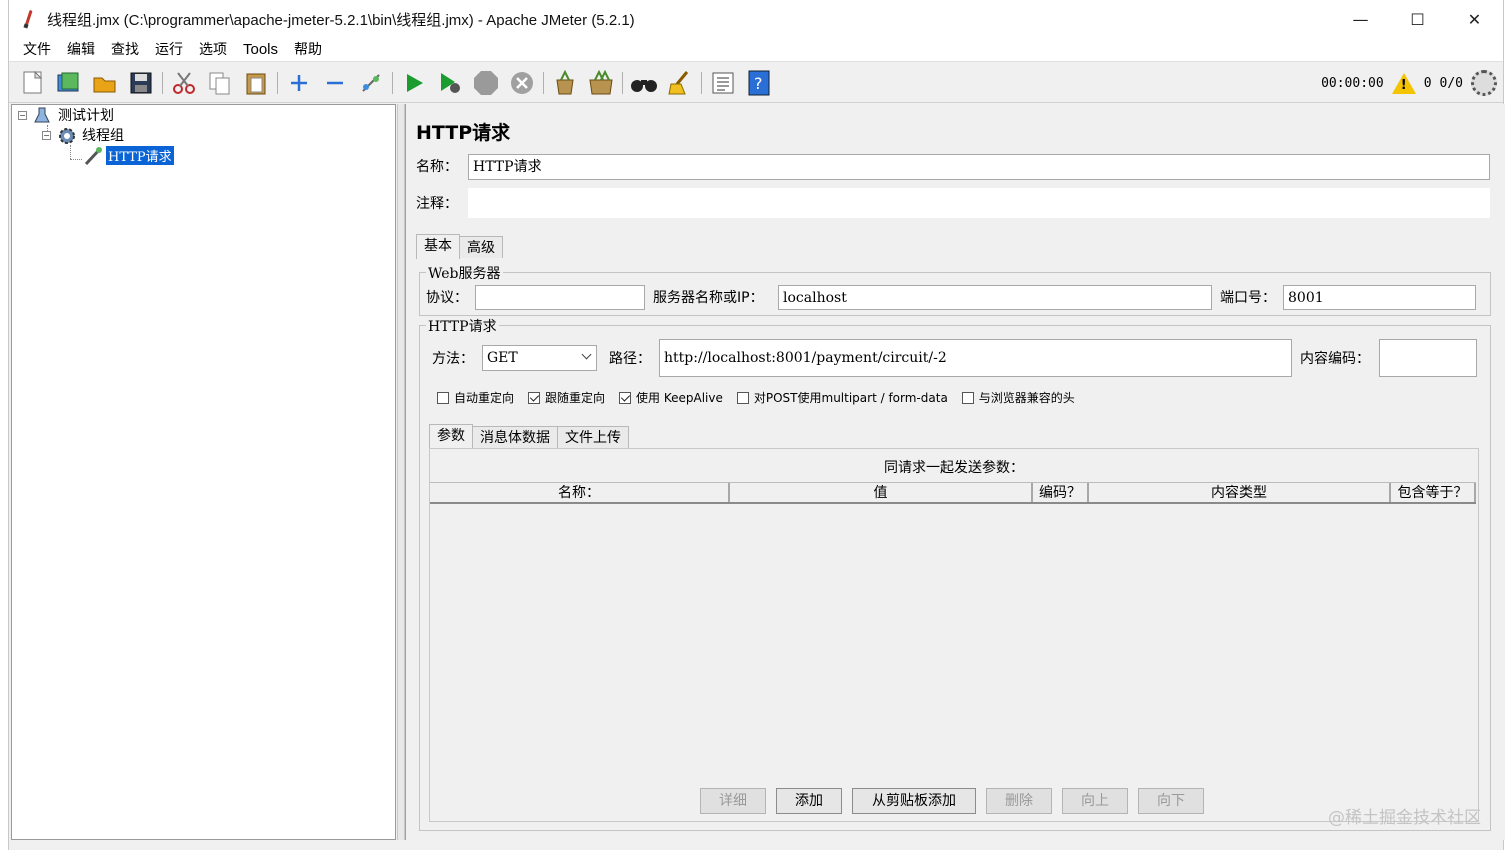 The width and height of the screenshot is (1512, 850). I want to click on clear-all-icon, so click(601, 83).